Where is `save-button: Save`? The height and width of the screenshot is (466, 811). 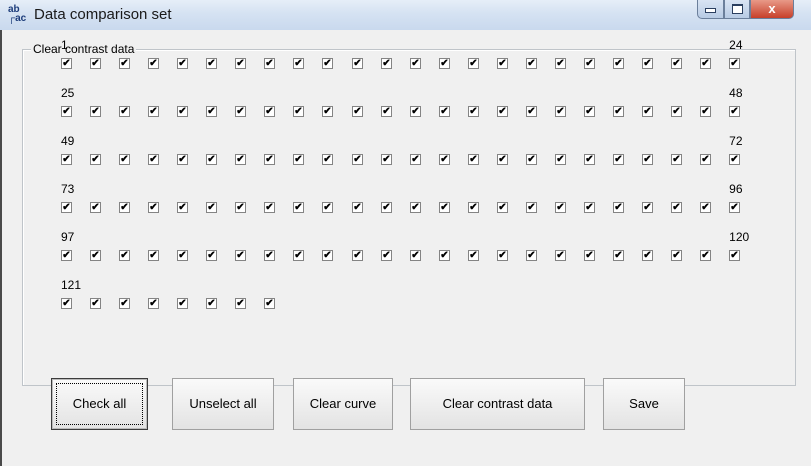
save-button: Save is located at coordinates (644, 404).